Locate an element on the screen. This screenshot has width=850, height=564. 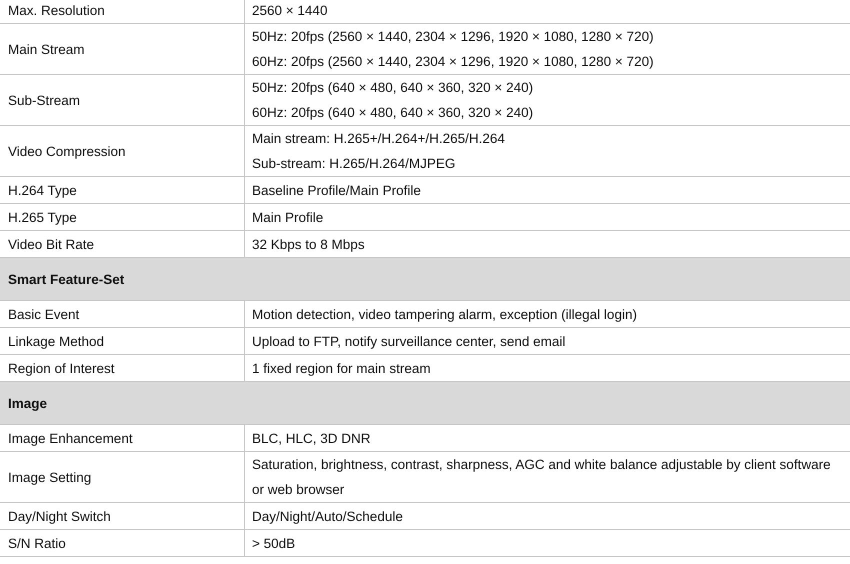
spec-value: 60Hz: 20fps (640 × 480, 640 × 360, 320 × 240) is located at coordinates (393, 113).